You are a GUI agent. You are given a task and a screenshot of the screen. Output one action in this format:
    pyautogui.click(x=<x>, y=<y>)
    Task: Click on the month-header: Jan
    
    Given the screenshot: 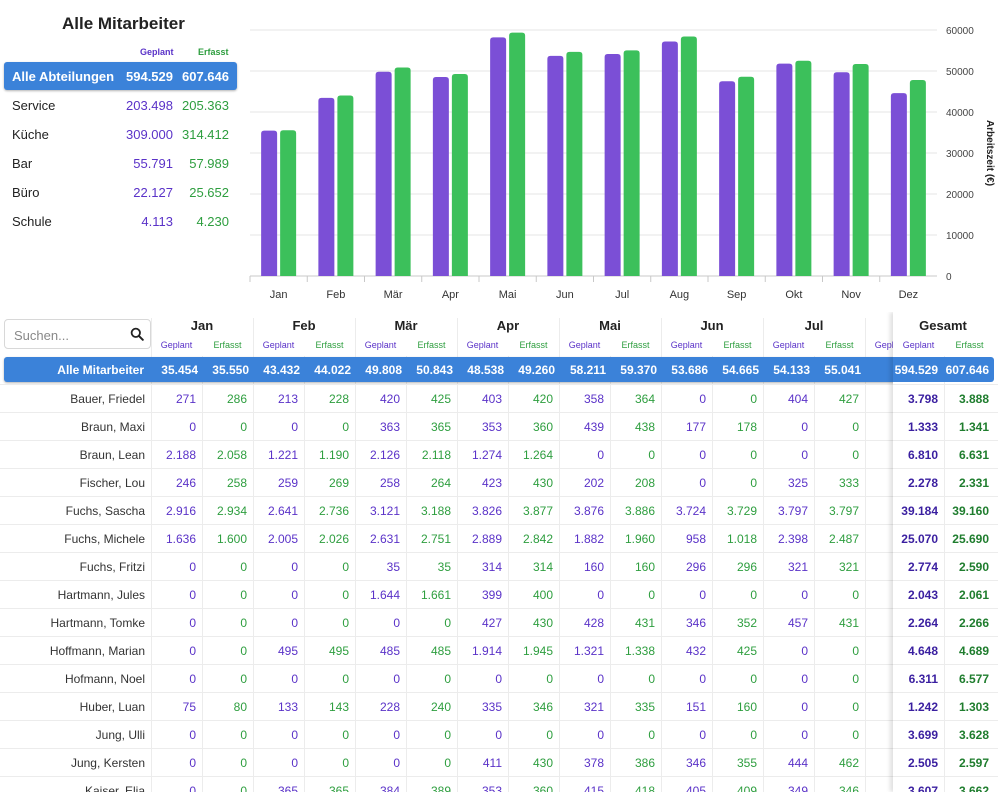 What is the action you would take?
    pyautogui.click(x=202, y=329)
    